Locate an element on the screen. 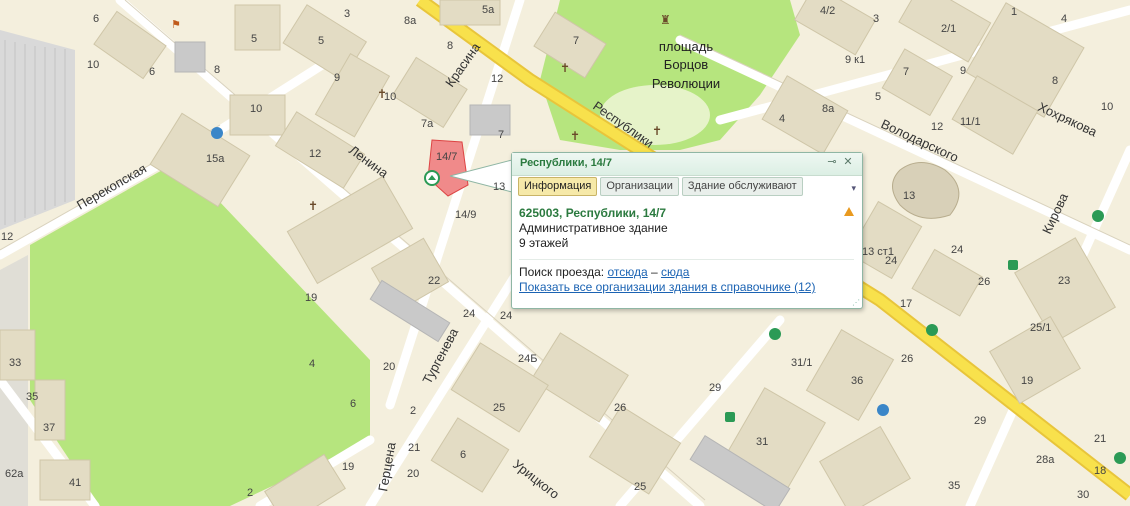  building-floors: 9 этажей is located at coordinates (544, 243).